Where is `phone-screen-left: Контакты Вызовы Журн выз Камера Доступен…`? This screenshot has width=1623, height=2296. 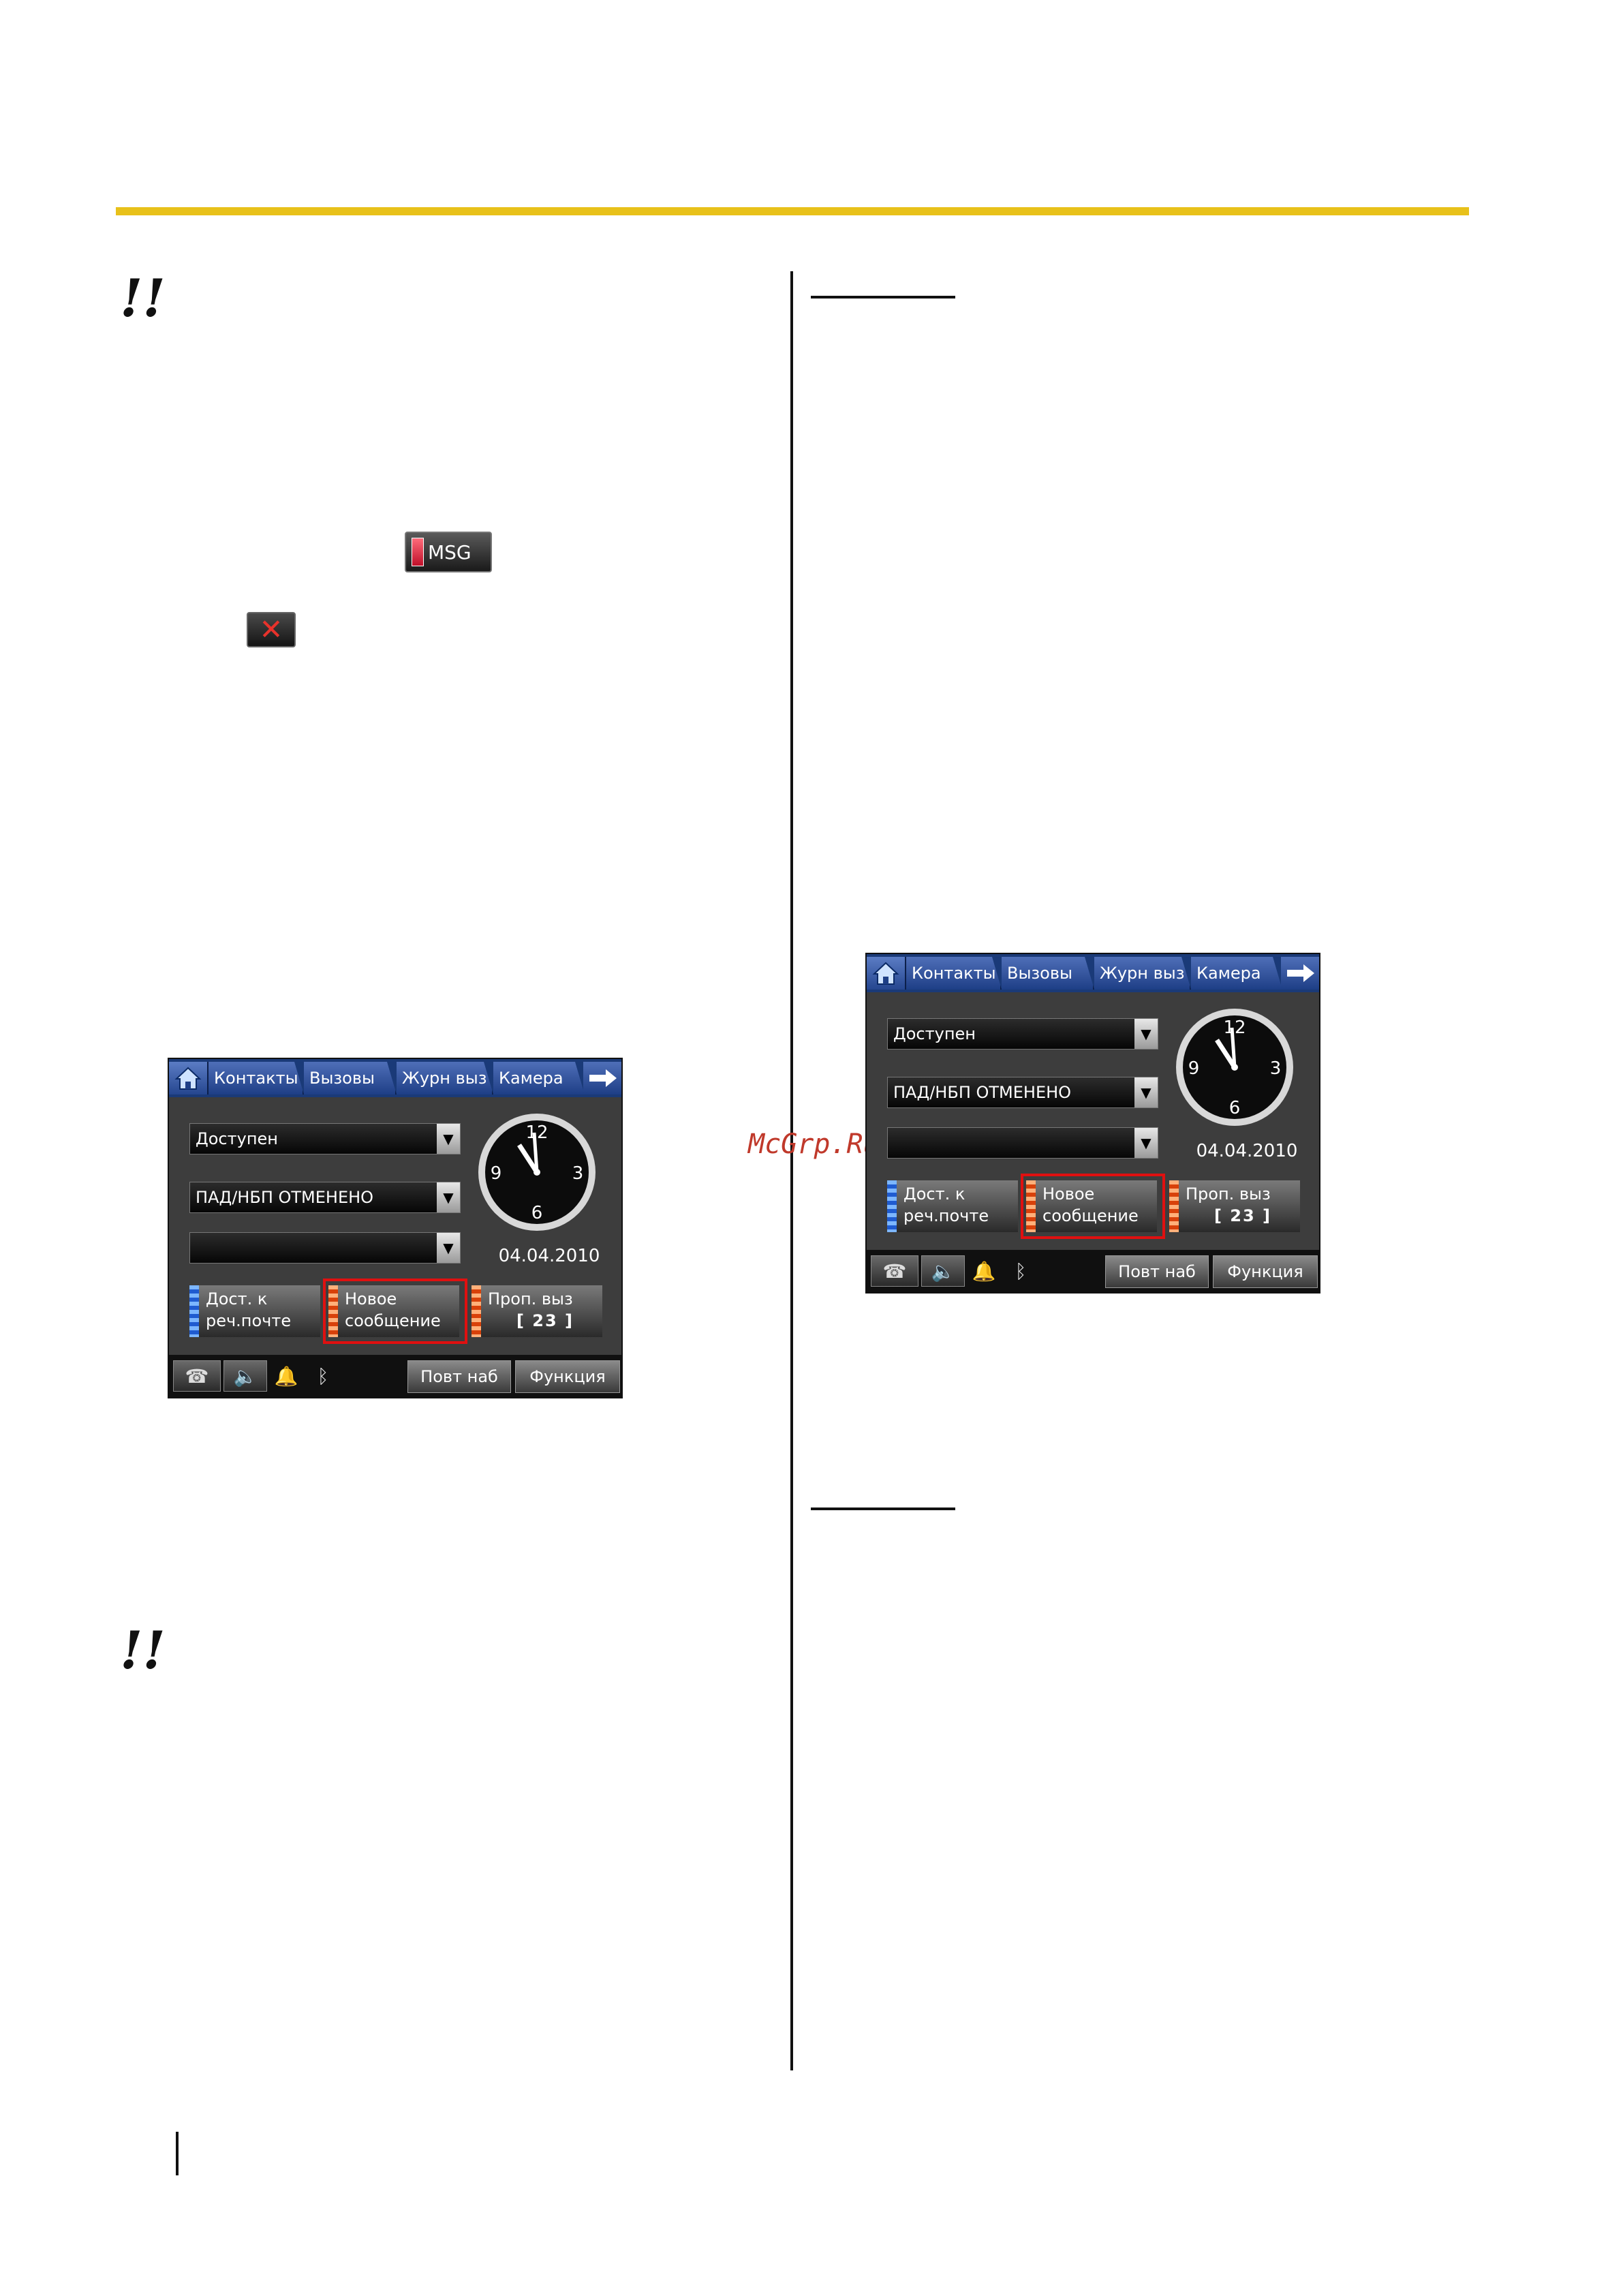
phone-screen-left: Контакты Вызовы Журн выз Камера Доступен… is located at coordinates (395, 1228).